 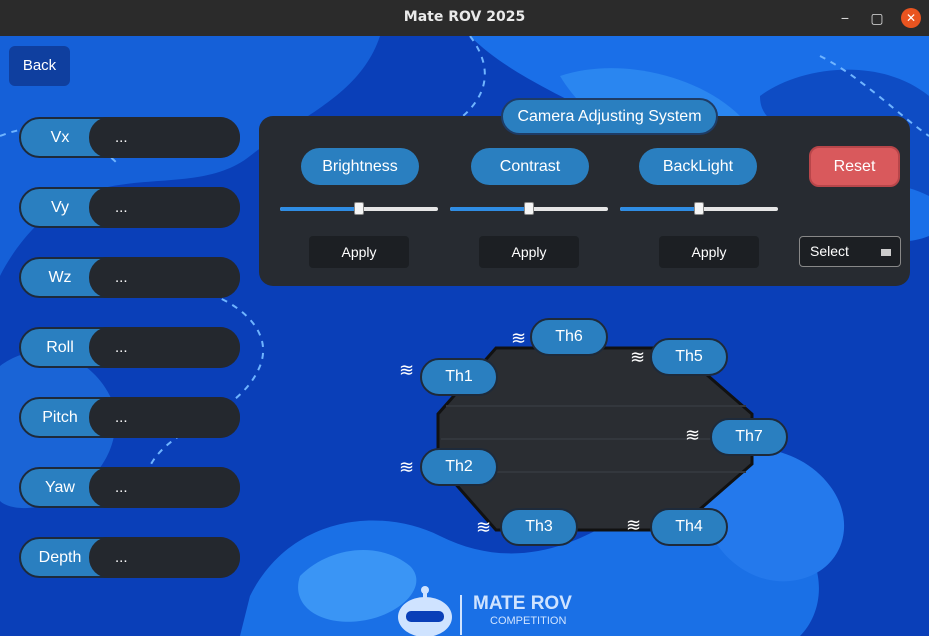 I want to click on brightness-button: Brightness, so click(x=360, y=166).